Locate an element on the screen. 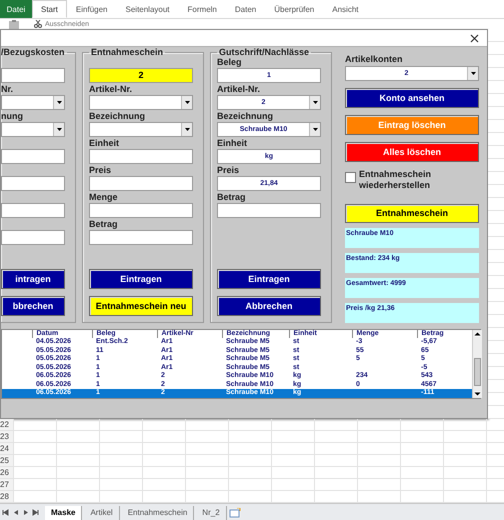 Image resolution: width=504 pixels, height=520 pixels. action-button: Entnahmeschein is located at coordinates (412, 214).